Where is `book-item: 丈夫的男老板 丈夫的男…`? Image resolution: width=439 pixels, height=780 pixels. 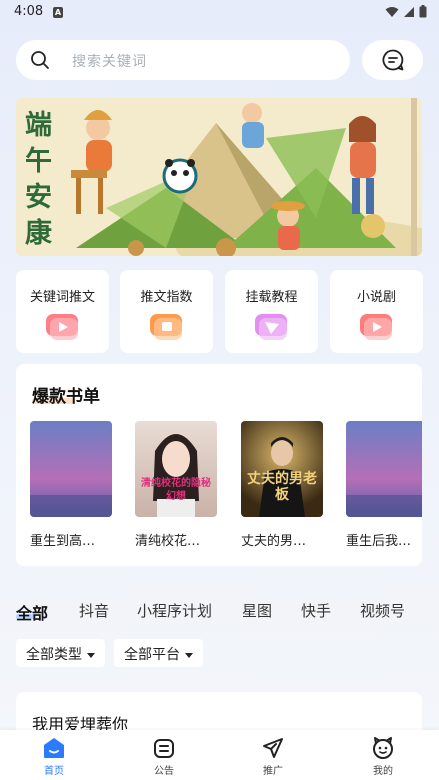
book-item: 丈夫的男老板 丈夫的男… is located at coordinates (282, 485).